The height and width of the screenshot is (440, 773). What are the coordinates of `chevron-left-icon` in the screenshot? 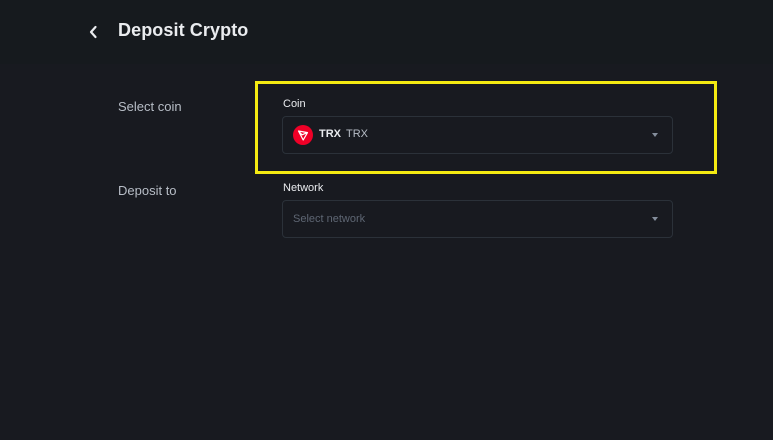 It's located at (93, 32).